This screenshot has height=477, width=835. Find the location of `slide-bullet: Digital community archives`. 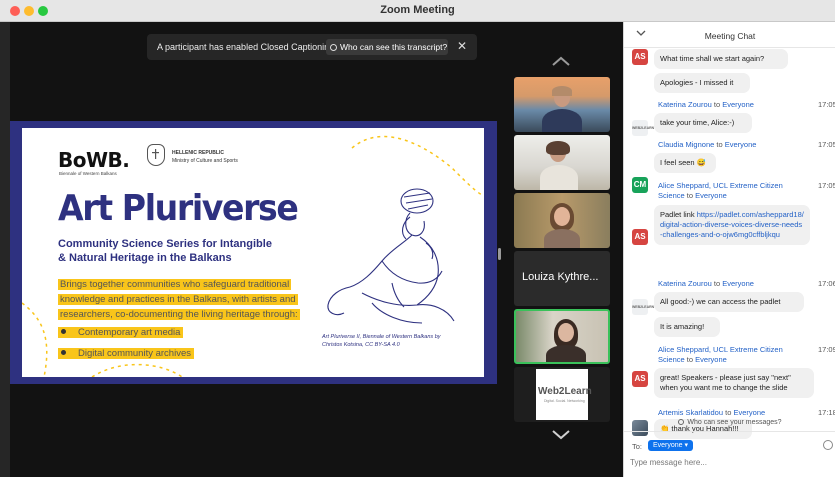

slide-bullet: Digital community archives is located at coordinates (126, 353).